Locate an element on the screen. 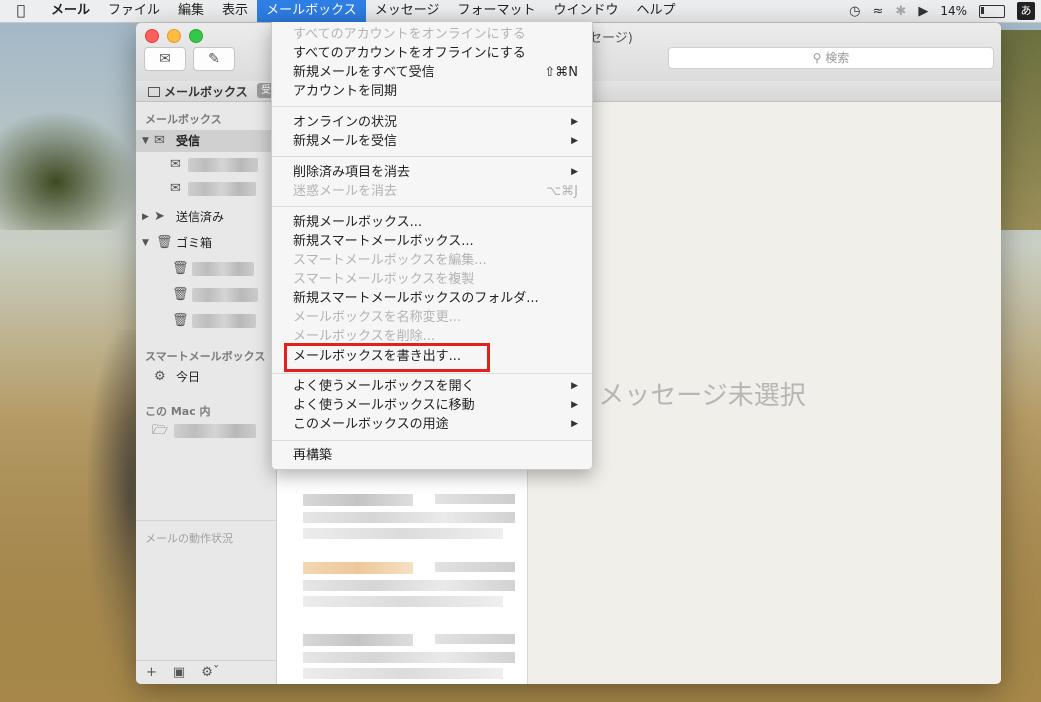  get-mail-button: ✉ is located at coordinates (165, 59).